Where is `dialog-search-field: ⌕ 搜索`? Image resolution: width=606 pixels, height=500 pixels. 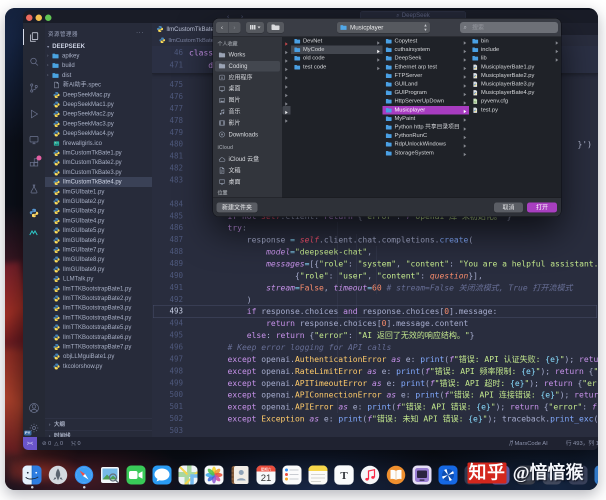 dialog-search-field: ⌕ 搜索 is located at coordinates (509, 27).